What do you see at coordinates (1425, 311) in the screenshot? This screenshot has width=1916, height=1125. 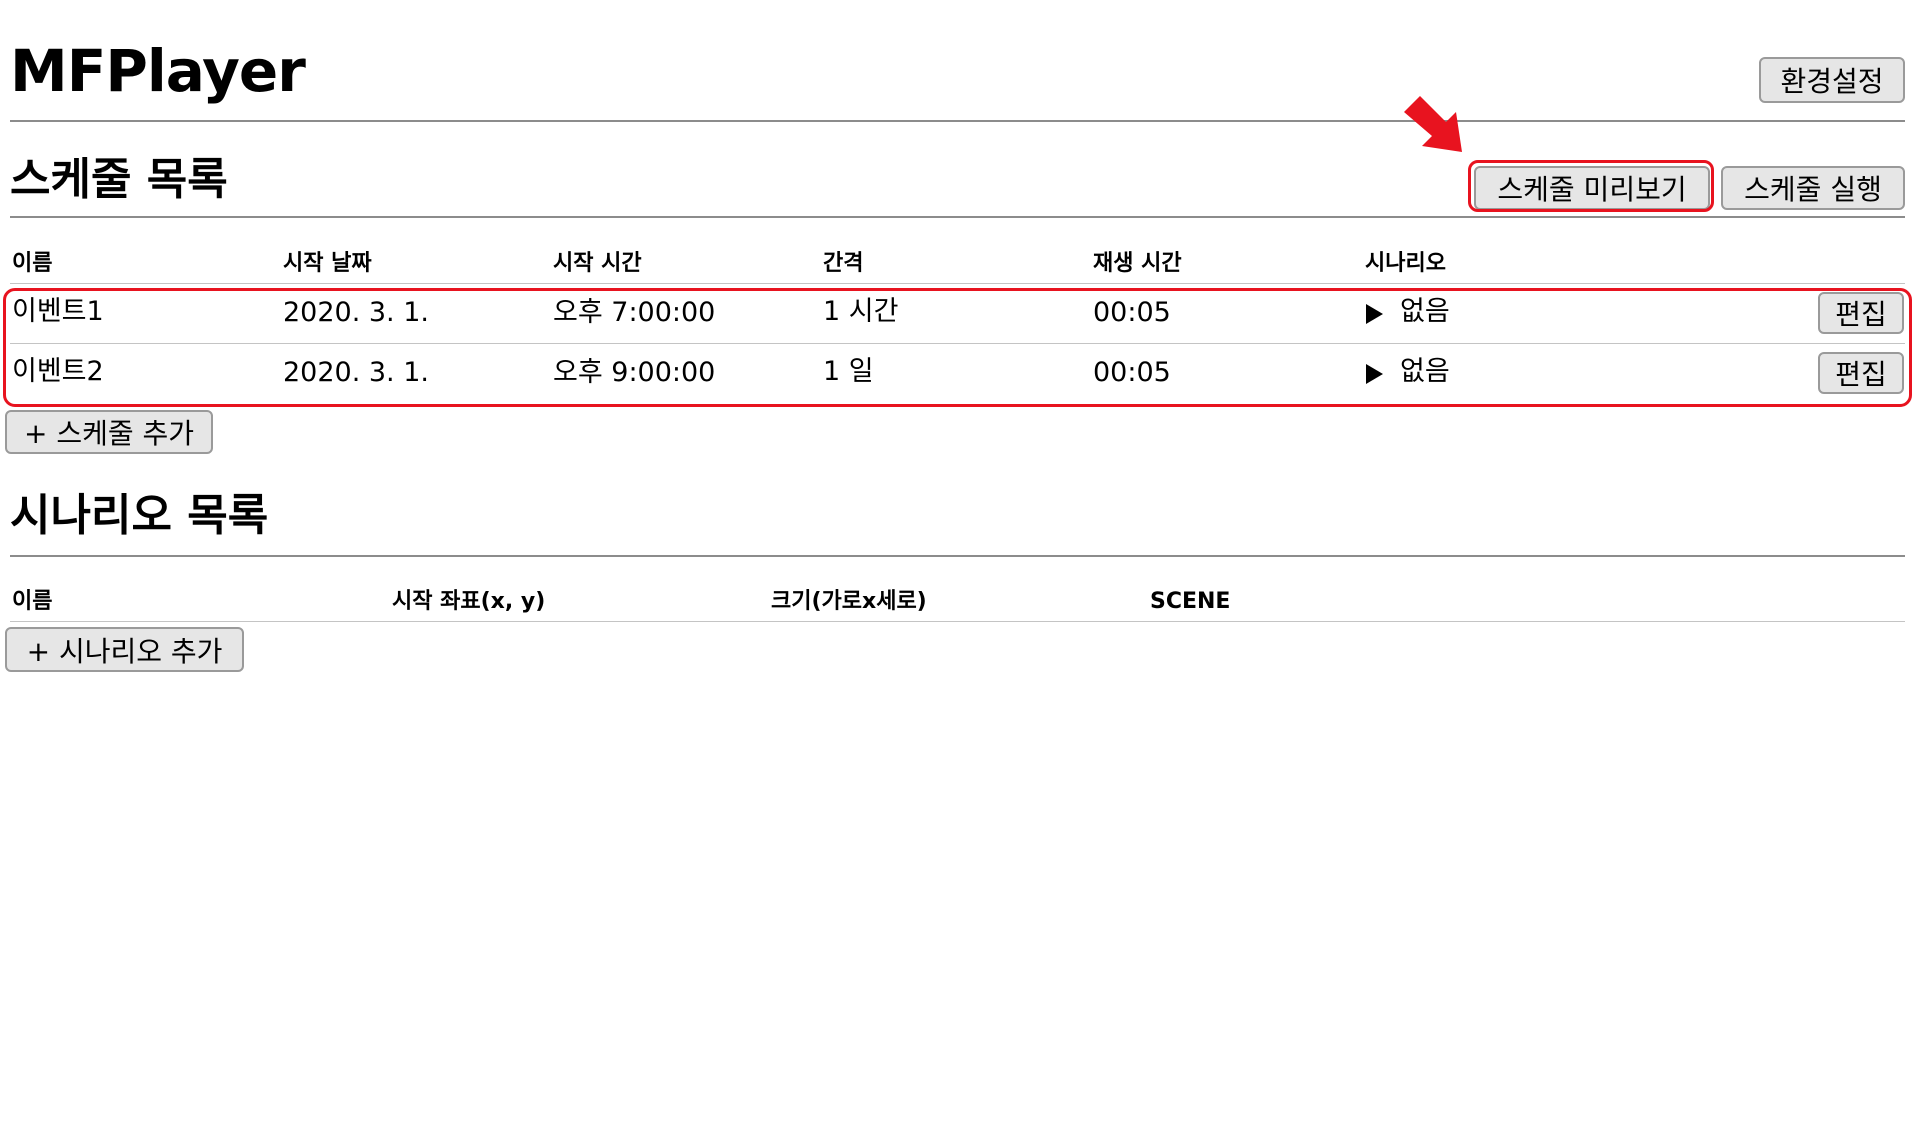 I see `table-row-1-scenario: 없음` at bounding box center [1425, 311].